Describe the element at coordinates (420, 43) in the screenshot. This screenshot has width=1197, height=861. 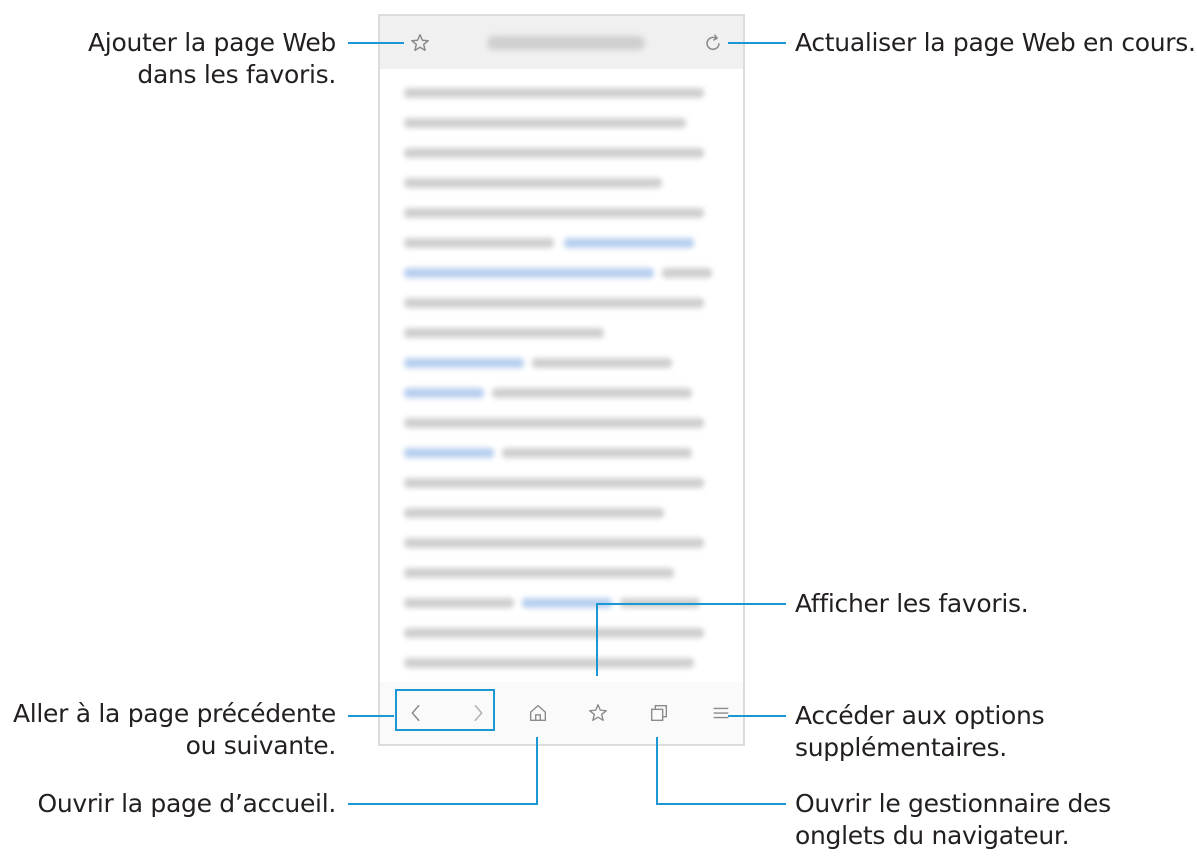
I see `star-outline-icon` at that location.